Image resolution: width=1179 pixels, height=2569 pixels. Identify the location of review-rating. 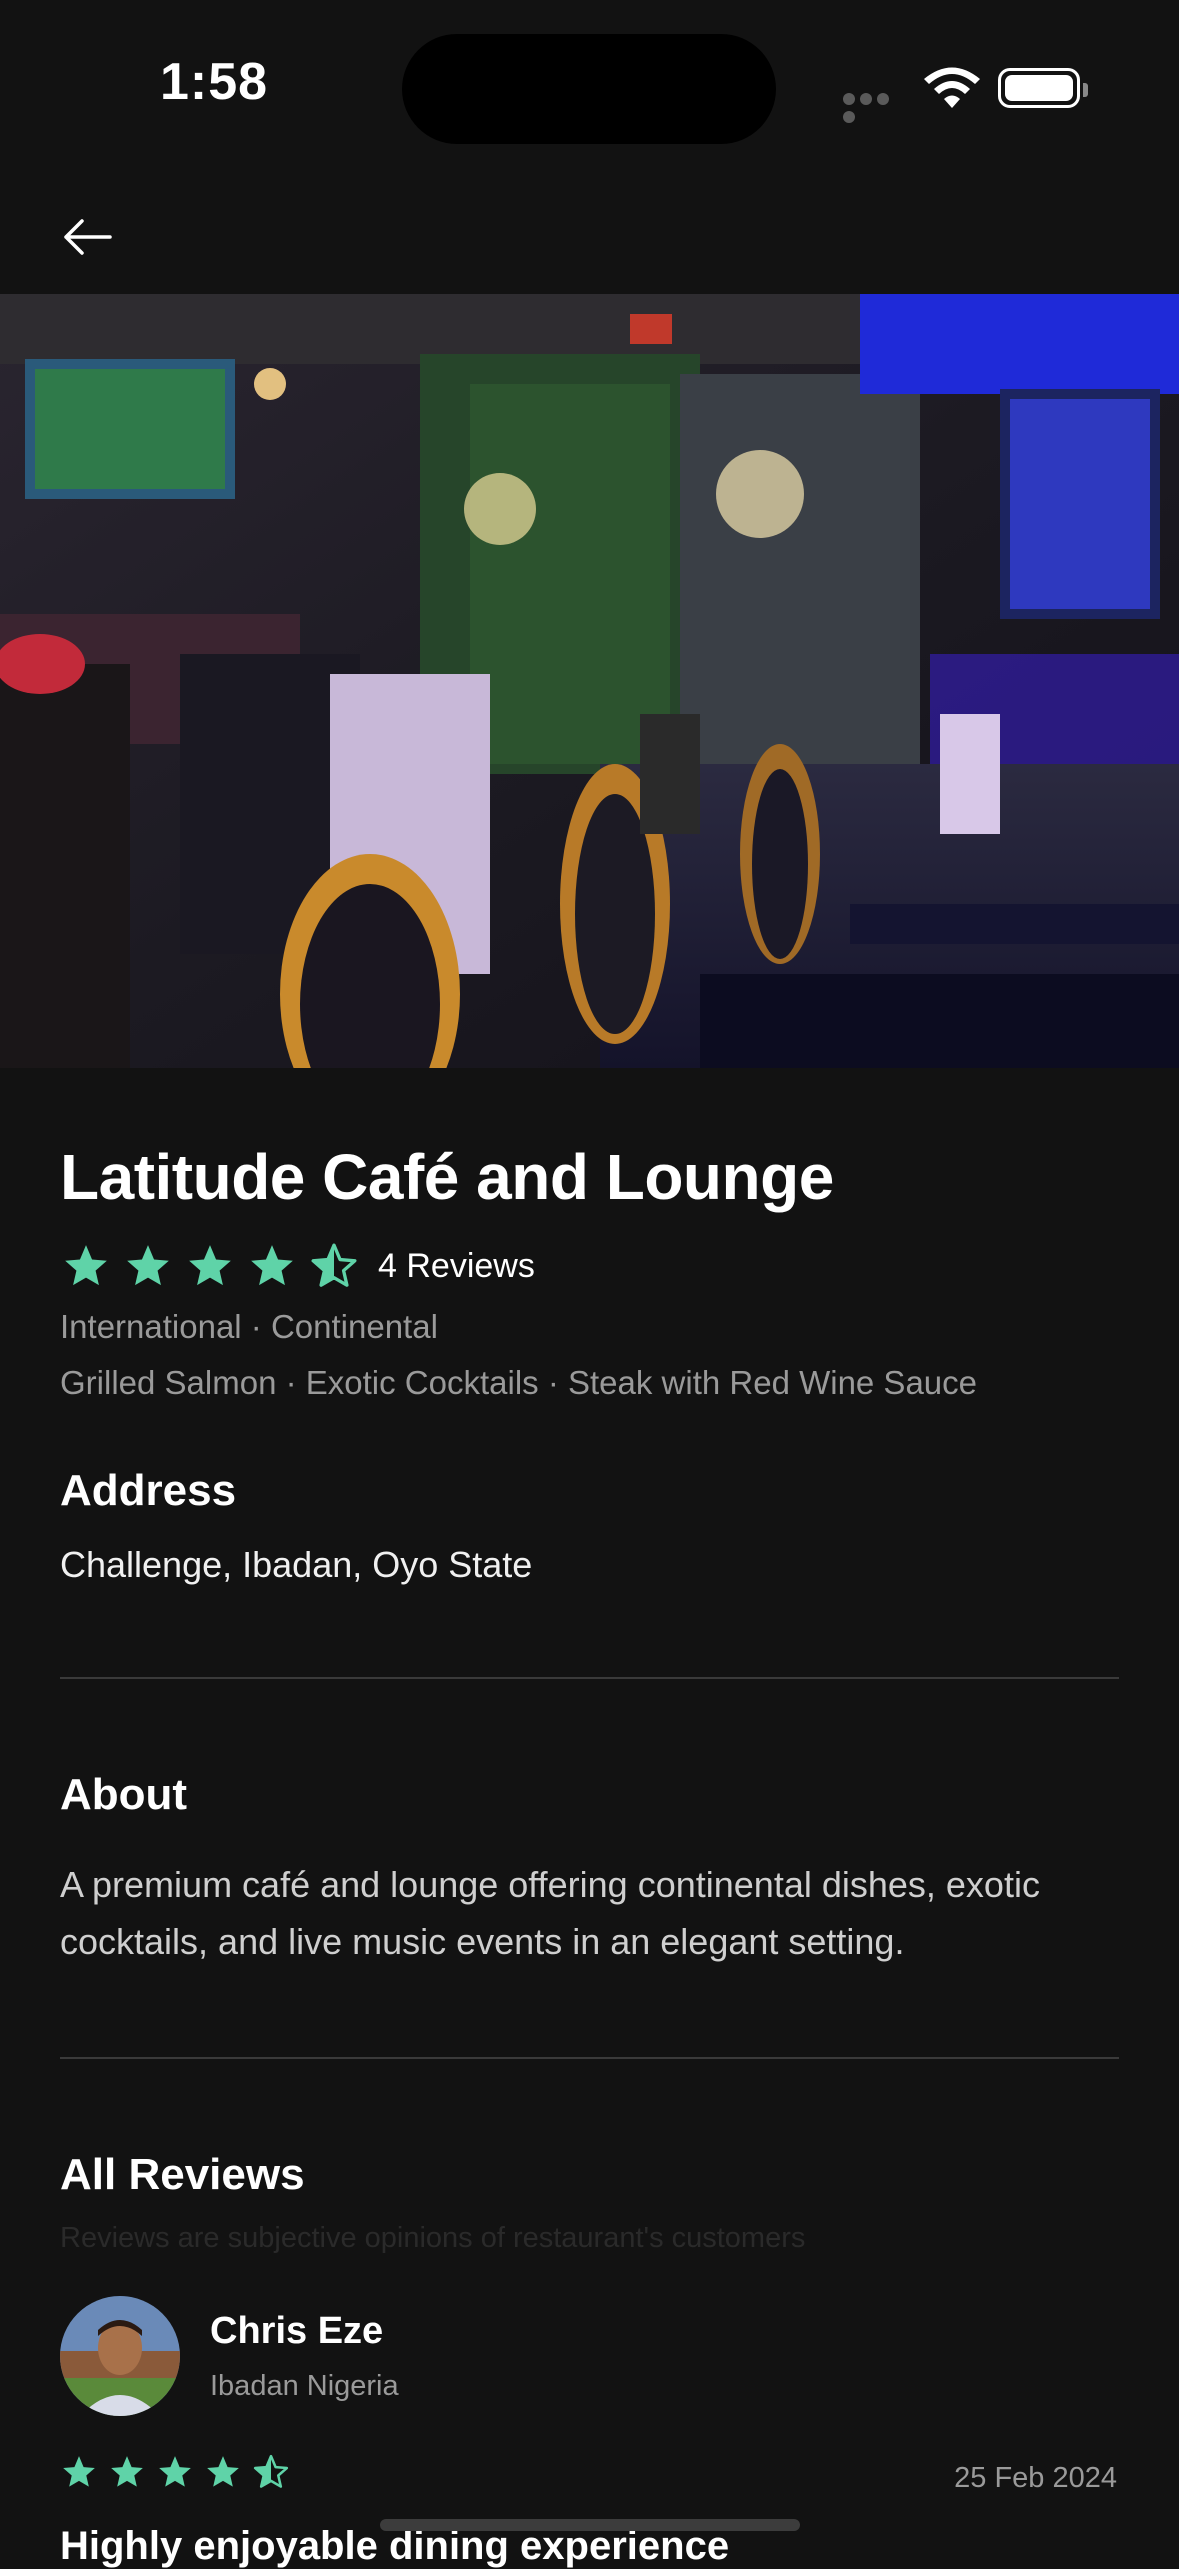
(180, 2472).